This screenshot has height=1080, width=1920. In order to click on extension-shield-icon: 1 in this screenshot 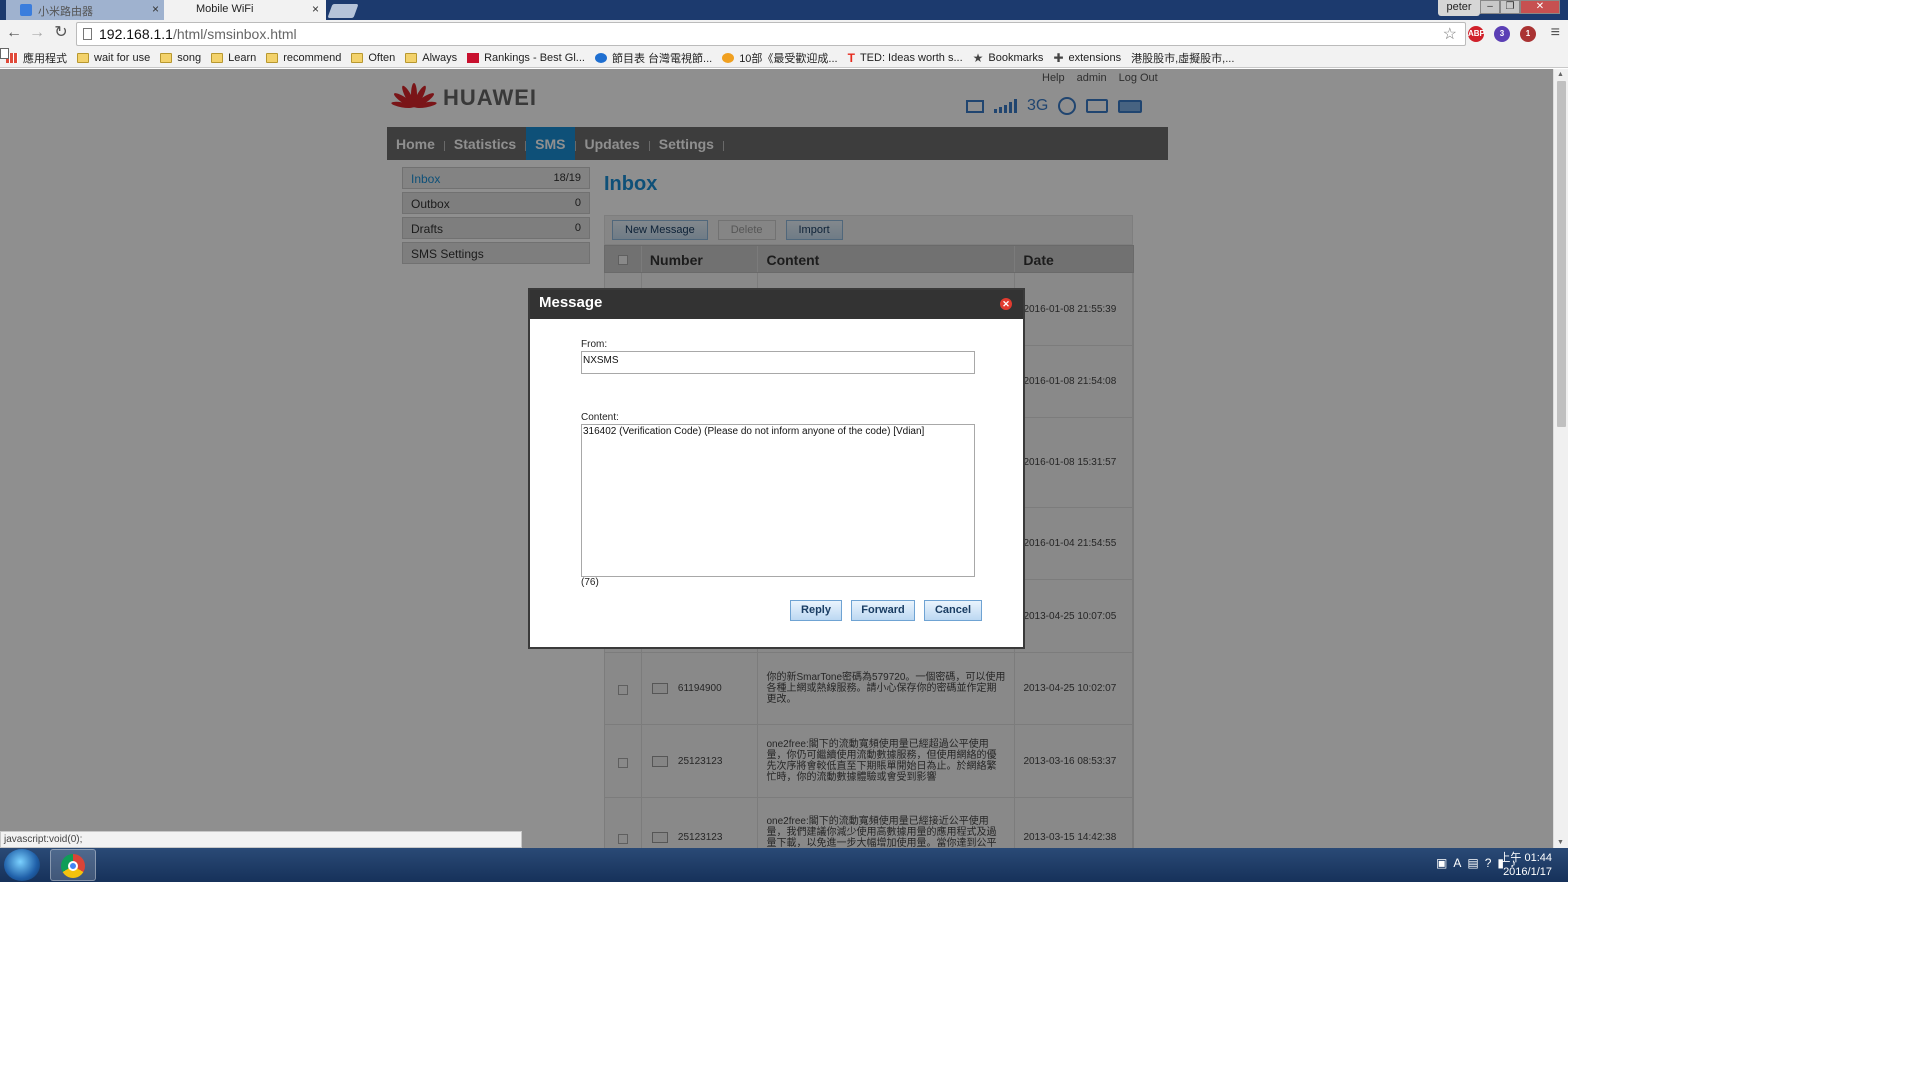, I will do `click(1528, 34)`.